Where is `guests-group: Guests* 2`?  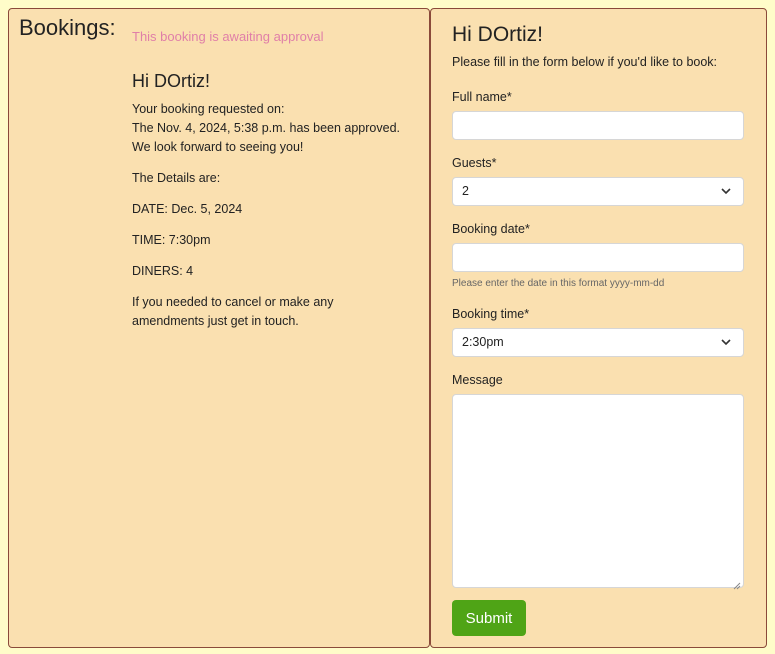
guests-group: Guests* 2 is located at coordinates (598, 181).